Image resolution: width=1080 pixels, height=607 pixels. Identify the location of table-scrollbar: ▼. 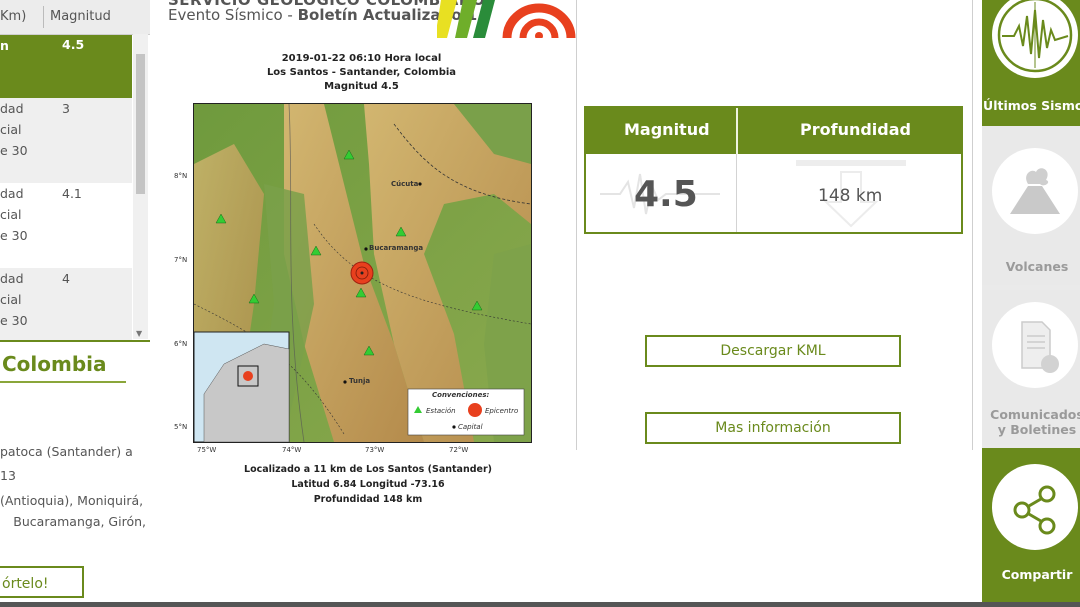
(140, 186).